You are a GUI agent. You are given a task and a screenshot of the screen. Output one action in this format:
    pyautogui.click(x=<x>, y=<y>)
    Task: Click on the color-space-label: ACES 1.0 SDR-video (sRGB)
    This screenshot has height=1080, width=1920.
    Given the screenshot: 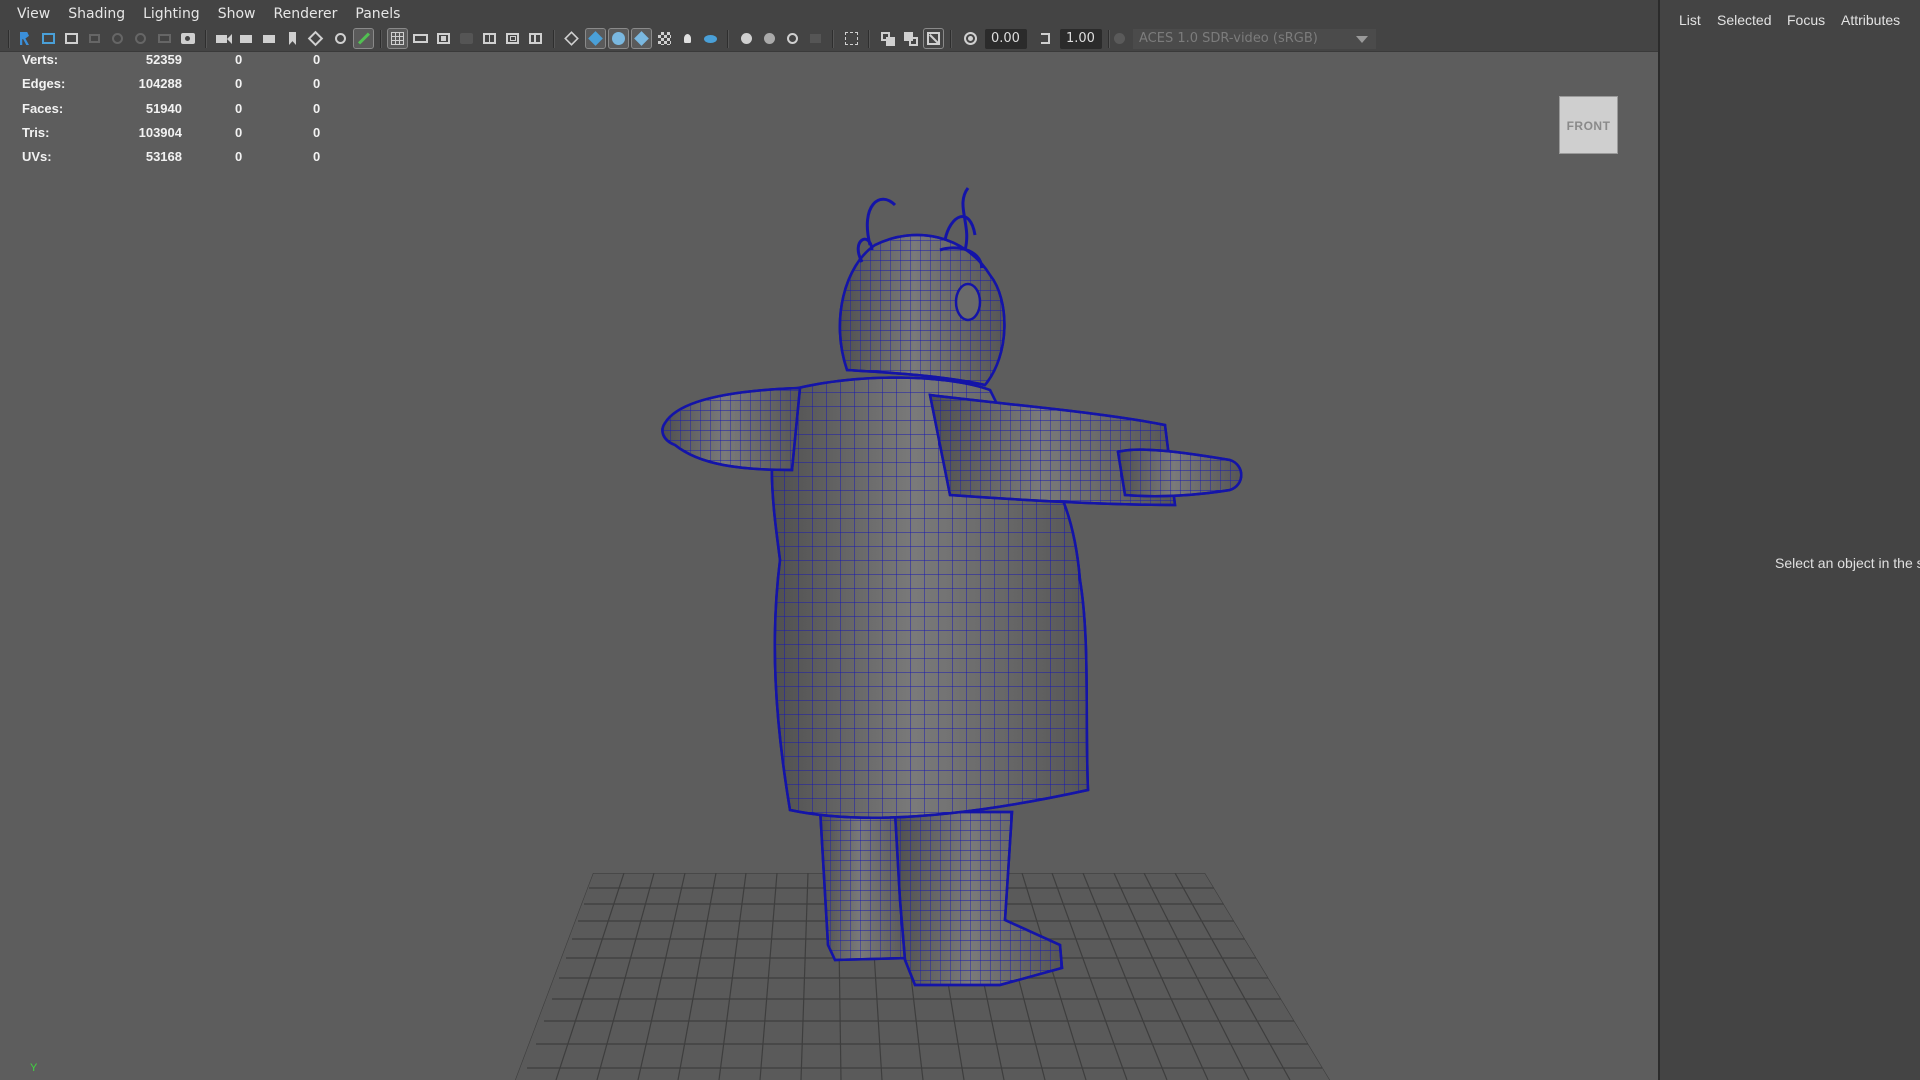 What is the action you would take?
    pyautogui.click(x=1228, y=38)
    